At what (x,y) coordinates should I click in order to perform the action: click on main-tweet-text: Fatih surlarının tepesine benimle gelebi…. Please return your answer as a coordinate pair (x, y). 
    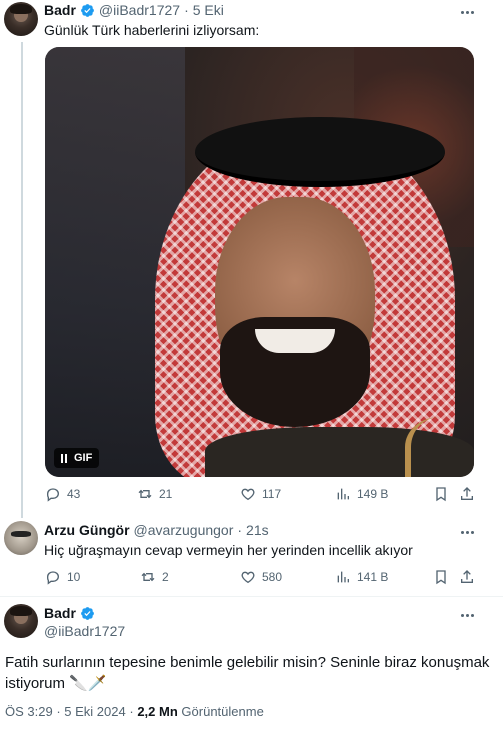
    Looking at the image, I should click on (247, 673).